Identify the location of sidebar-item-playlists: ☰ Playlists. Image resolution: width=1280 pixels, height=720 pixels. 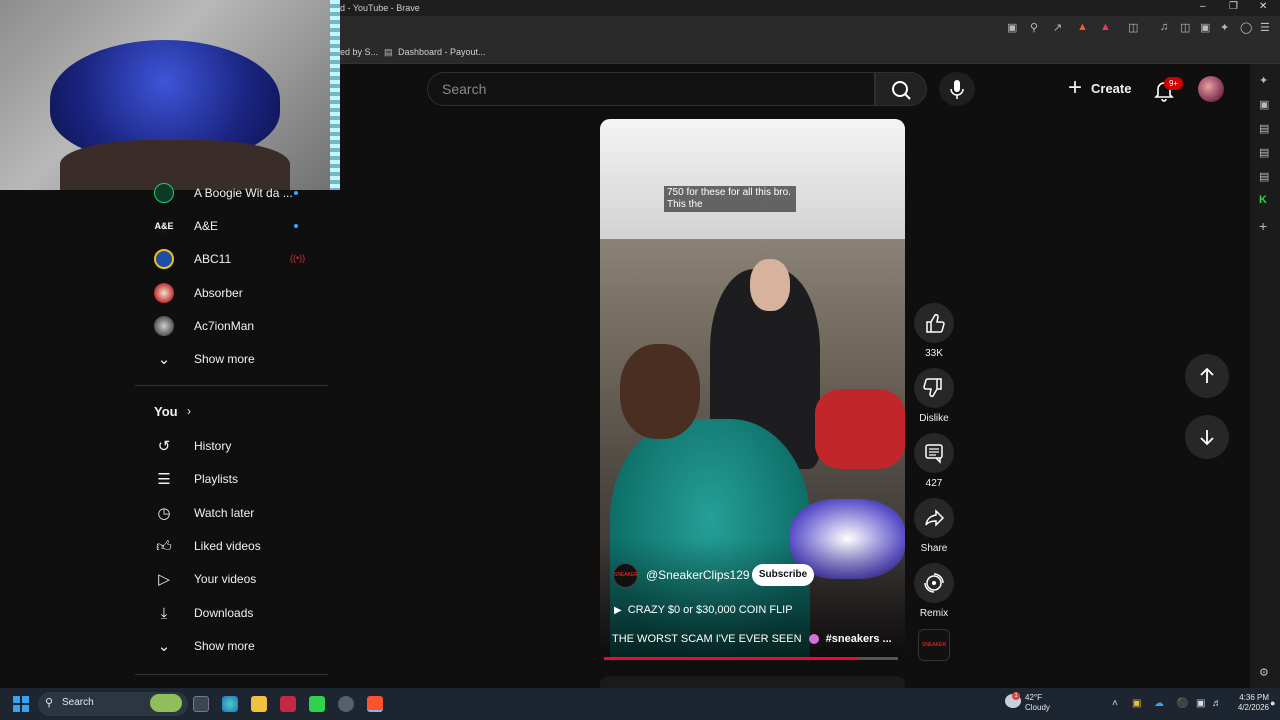
(231, 479).